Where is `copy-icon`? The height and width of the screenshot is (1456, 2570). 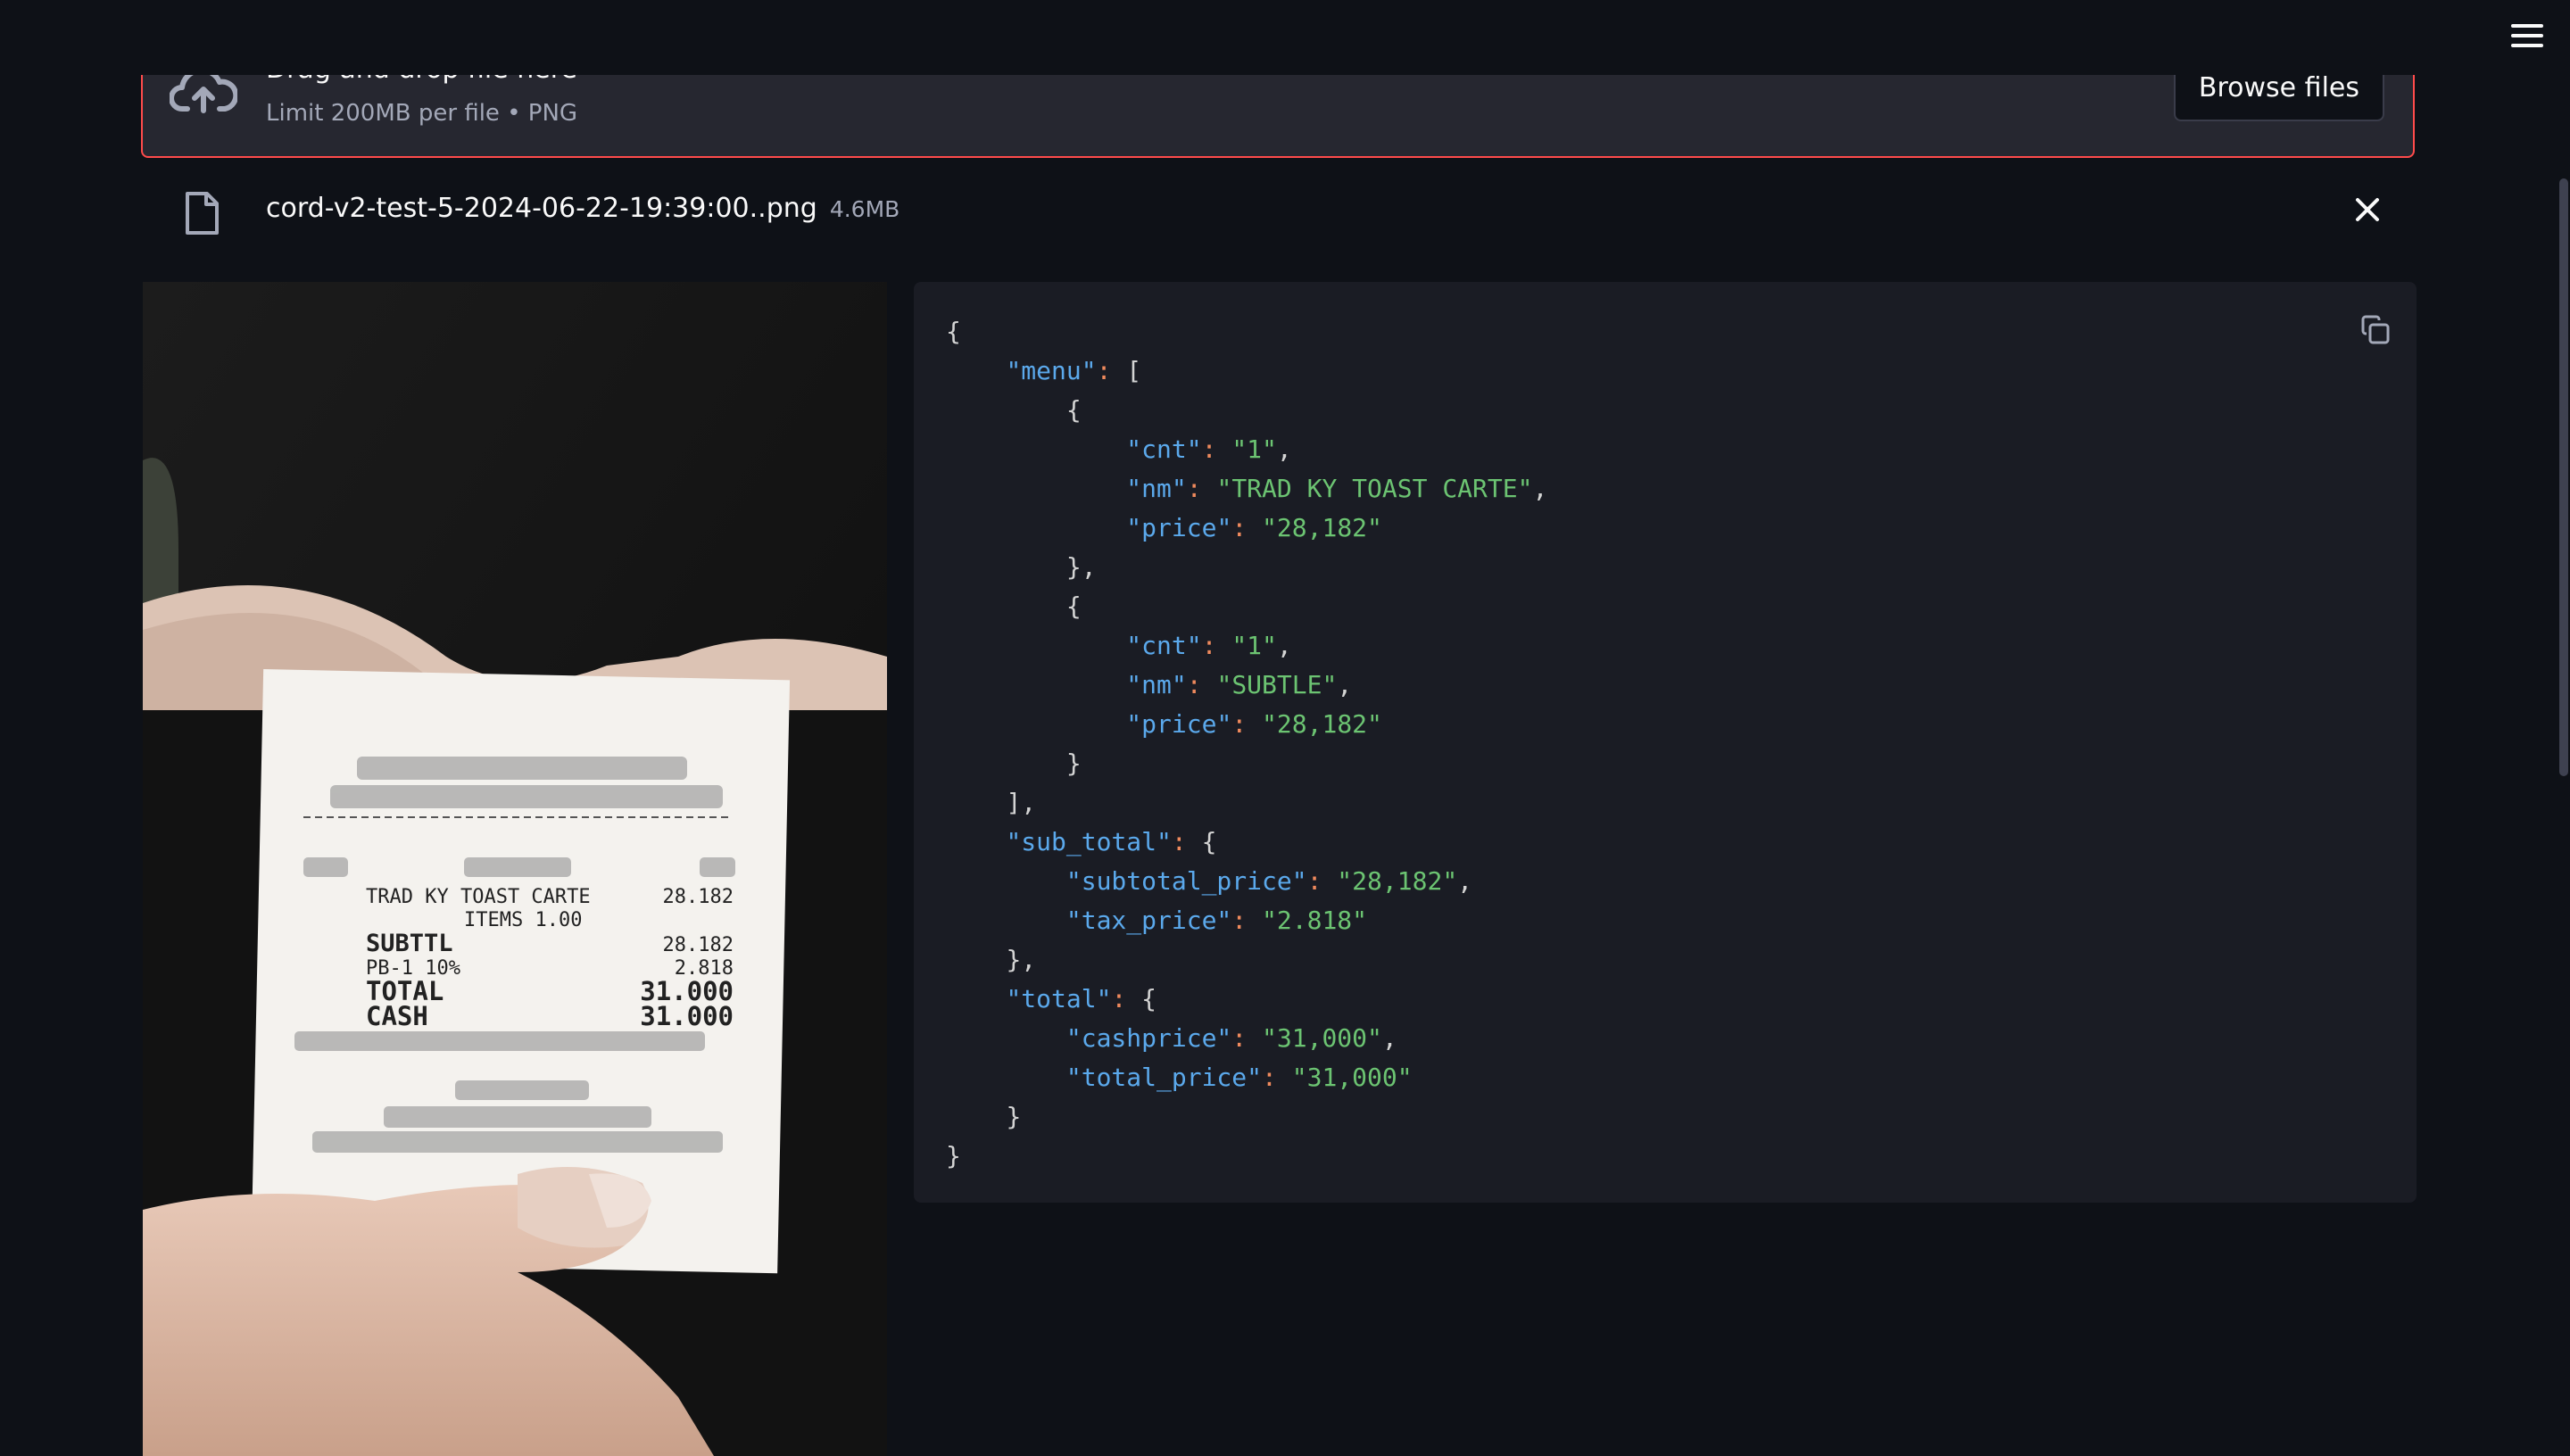 copy-icon is located at coordinates (2375, 330).